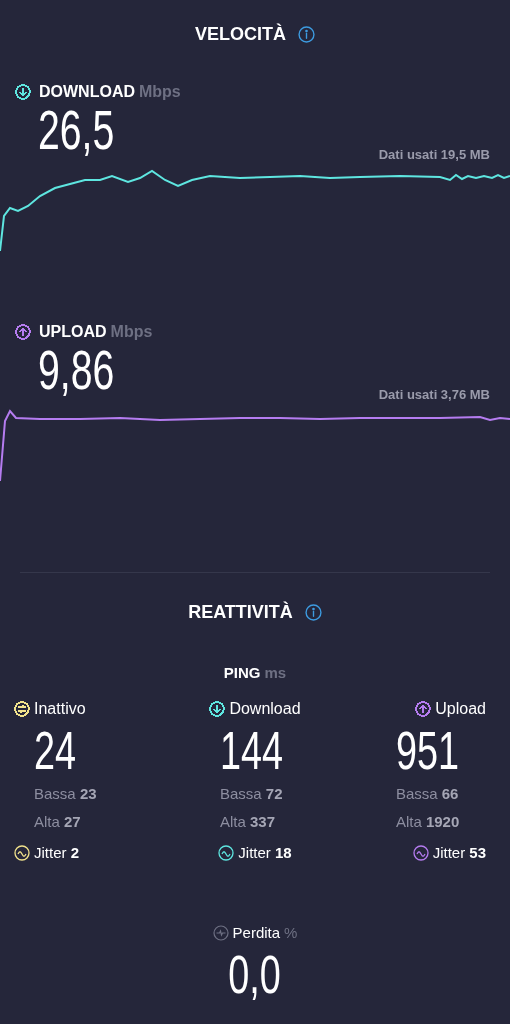 The height and width of the screenshot is (1024, 510). I want to click on ping-value: 24, so click(55, 749).